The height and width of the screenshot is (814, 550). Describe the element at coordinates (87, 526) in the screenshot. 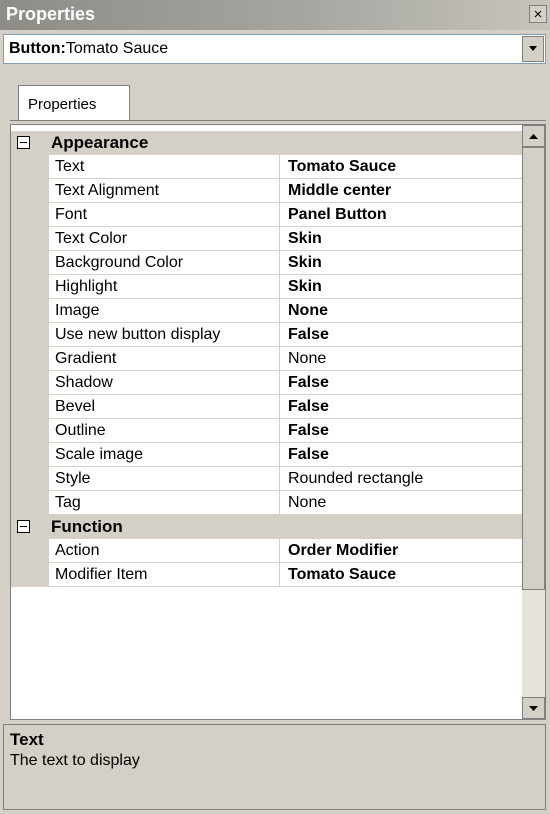

I see `category-label: Function` at that location.